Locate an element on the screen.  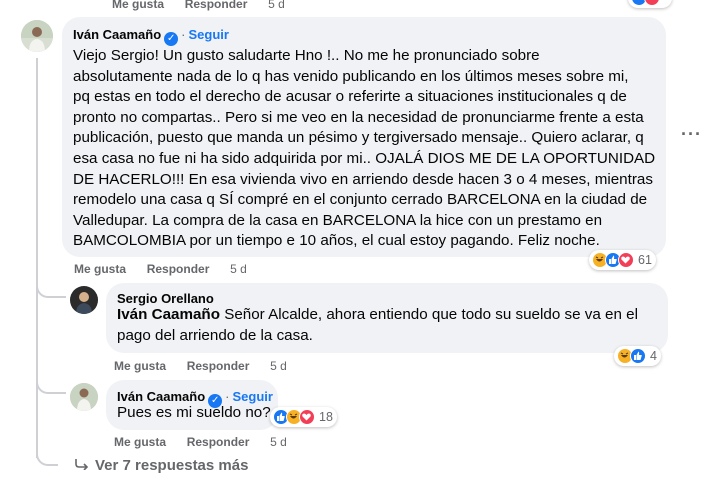
reaction-count: 61 is located at coordinates (645, 260).